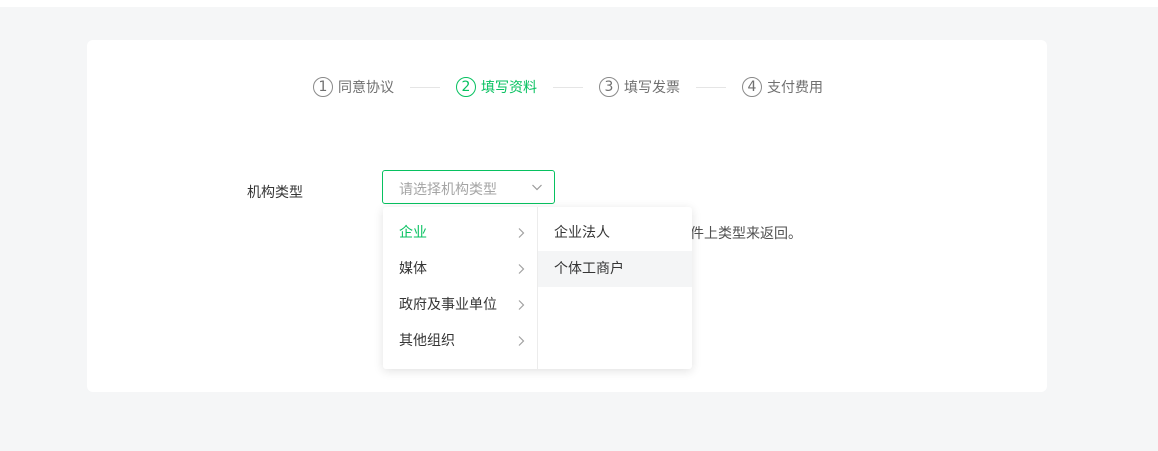 The height and width of the screenshot is (451, 1158). Describe the element at coordinates (413, 233) in the screenshot. I see `option-label: 企业` at that location.